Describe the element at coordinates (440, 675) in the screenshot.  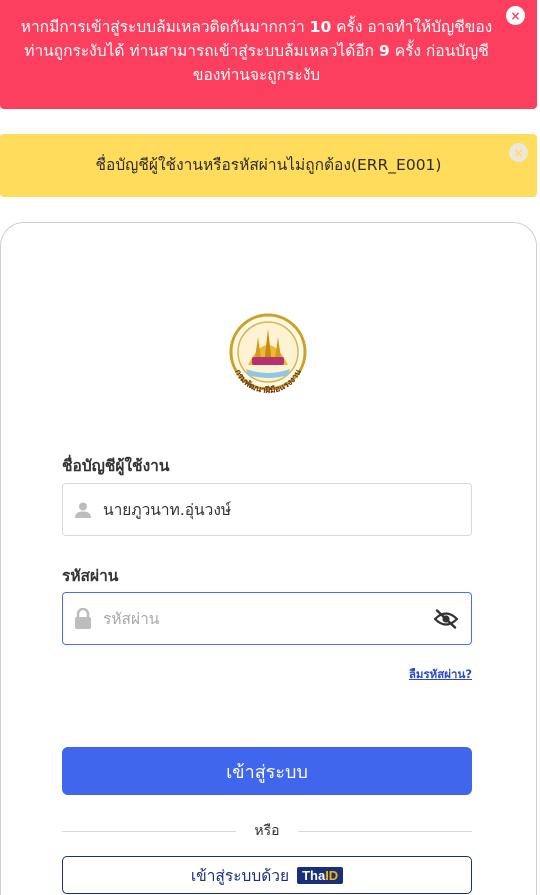
I see `forgot-password-link: ลืมรหัสผ่าน?` at that location.